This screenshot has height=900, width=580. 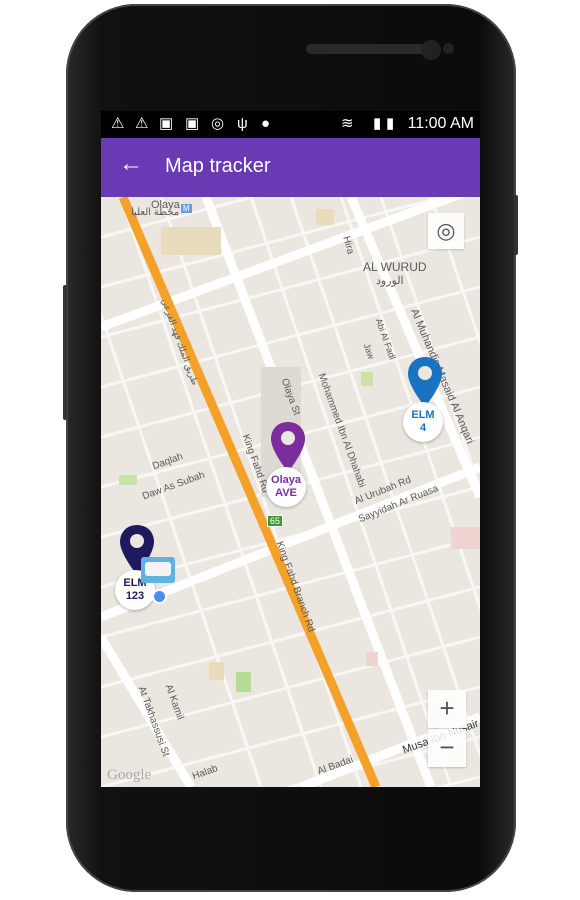 What do you see at coordinates (158, 570) in the screenshot?
I see `vehicle-van-icon` at bounding box center [158, 570].